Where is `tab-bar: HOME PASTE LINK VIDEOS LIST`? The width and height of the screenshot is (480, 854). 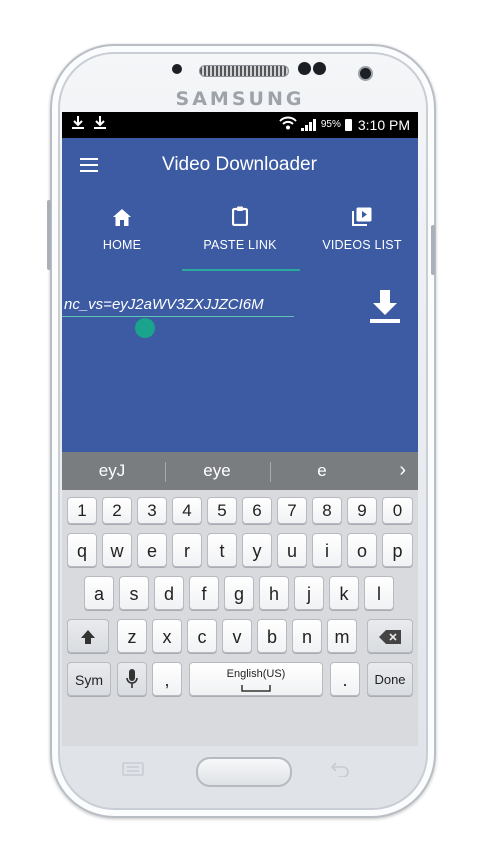 tab-bar: HOME PASTE LINK VIDEOS LIST is located at coordinates (240, 235).